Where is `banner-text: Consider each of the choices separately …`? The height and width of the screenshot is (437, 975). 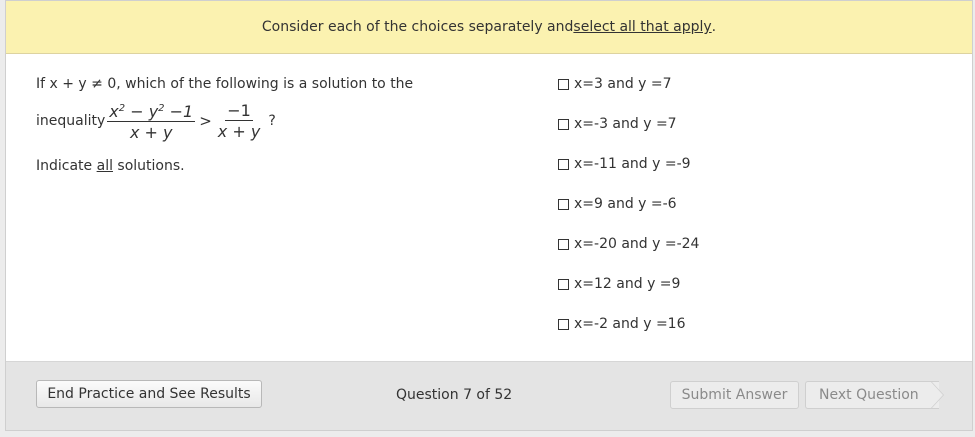
banner-text: Consider each of the choices separately … is located at coordinates (417, 27).